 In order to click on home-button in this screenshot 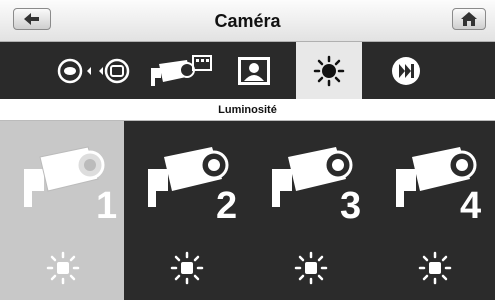, I will do `click(469, 19)`.